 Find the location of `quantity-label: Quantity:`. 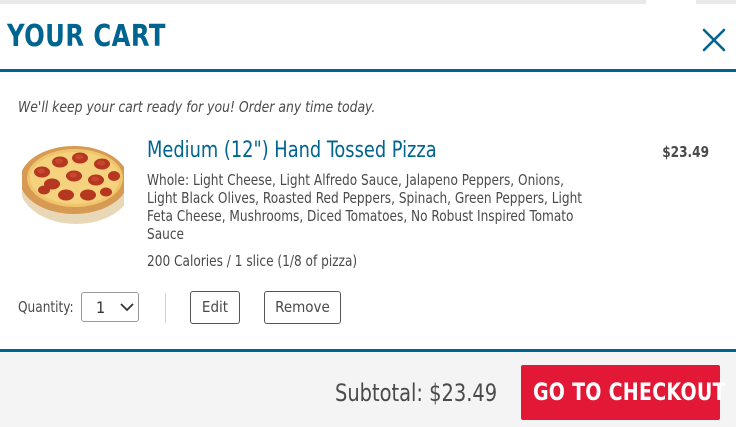

quantity-label: Quantity: is located at coordinates (46, 307).